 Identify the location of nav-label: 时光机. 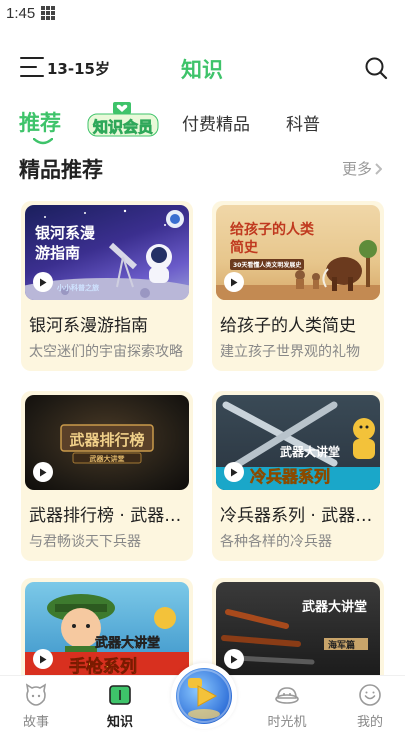
(287, 722).